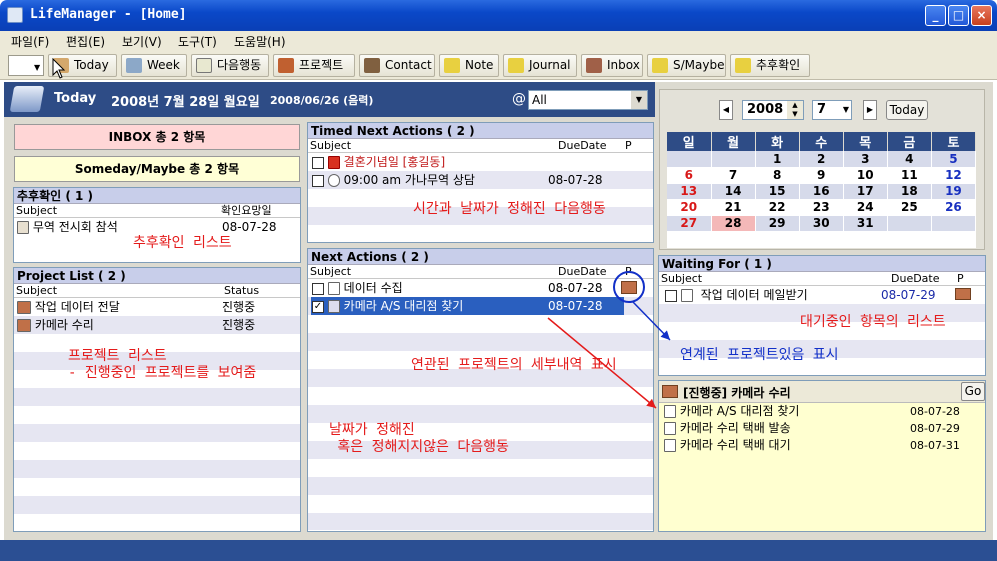  I want to click on blue-arrow, so click(651, 321).